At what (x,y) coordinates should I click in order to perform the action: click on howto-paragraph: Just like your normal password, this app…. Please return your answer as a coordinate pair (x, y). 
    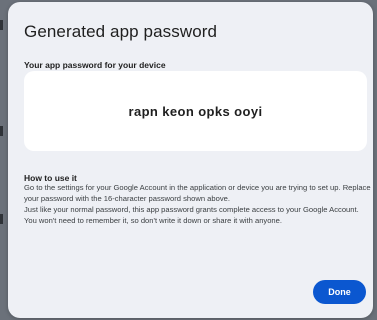
    Looking at the image, I should click on (191, 214).